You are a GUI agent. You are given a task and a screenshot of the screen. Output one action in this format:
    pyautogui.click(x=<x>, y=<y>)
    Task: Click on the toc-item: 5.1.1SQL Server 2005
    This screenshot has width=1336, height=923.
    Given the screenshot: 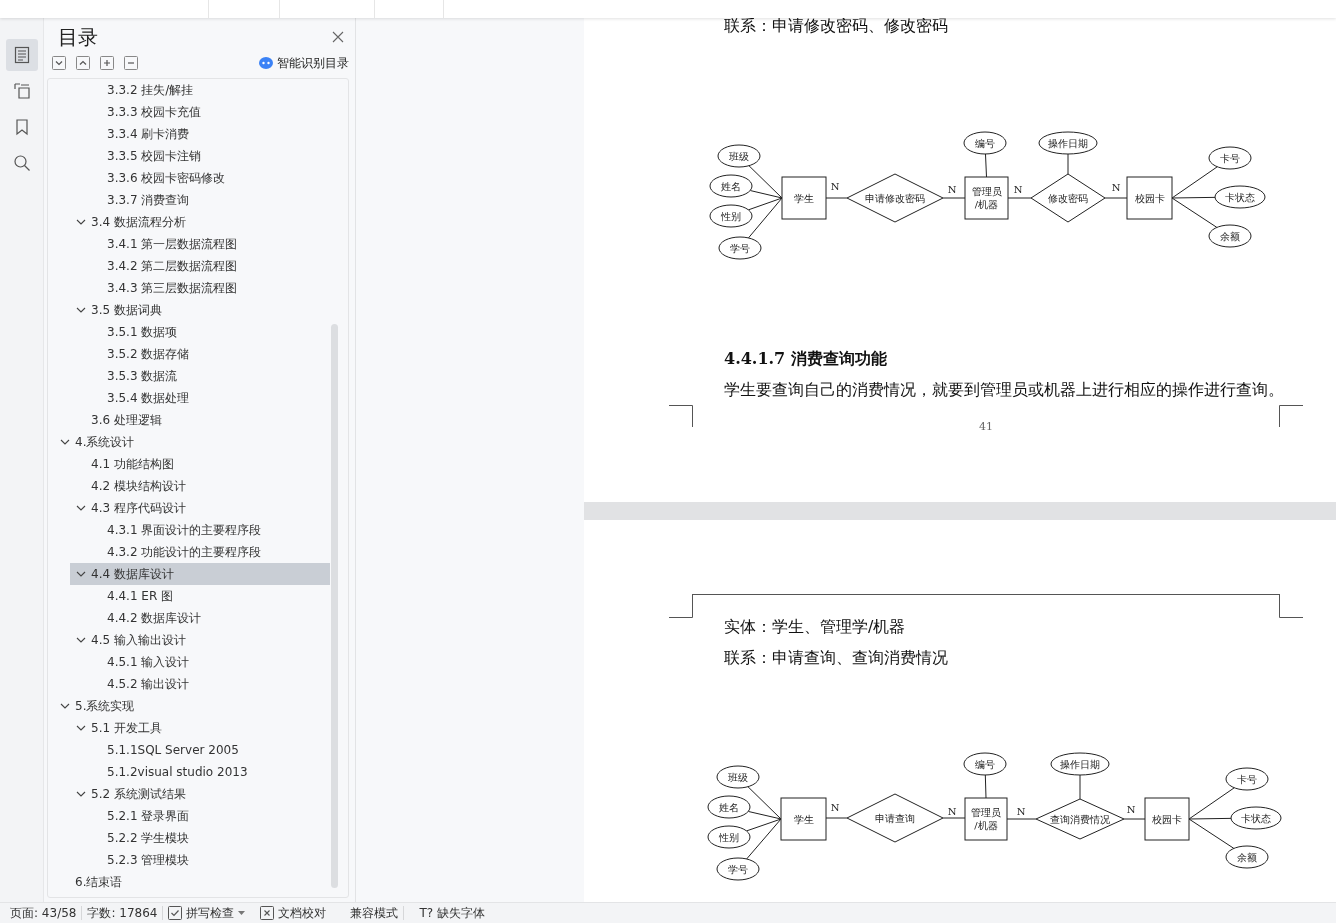 What is the action you would take?
    pyautogui.click(x=208, y=750)
    